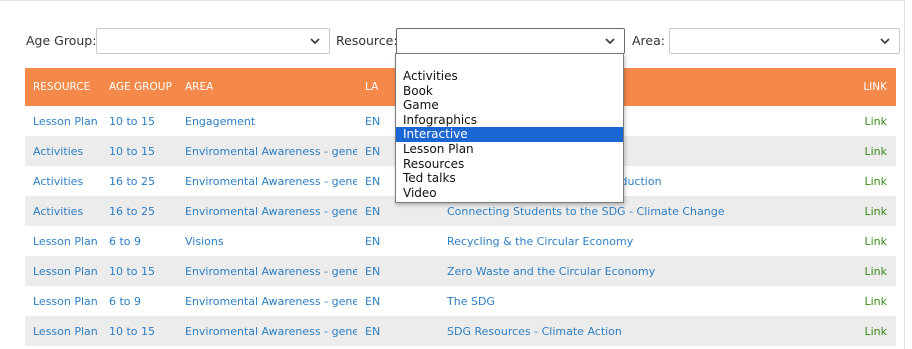 This screenshot has width=912, height=349. Describe the element at coordinates (637, 301) in the screenshot. I see `cell-title: The SDG` at that location.